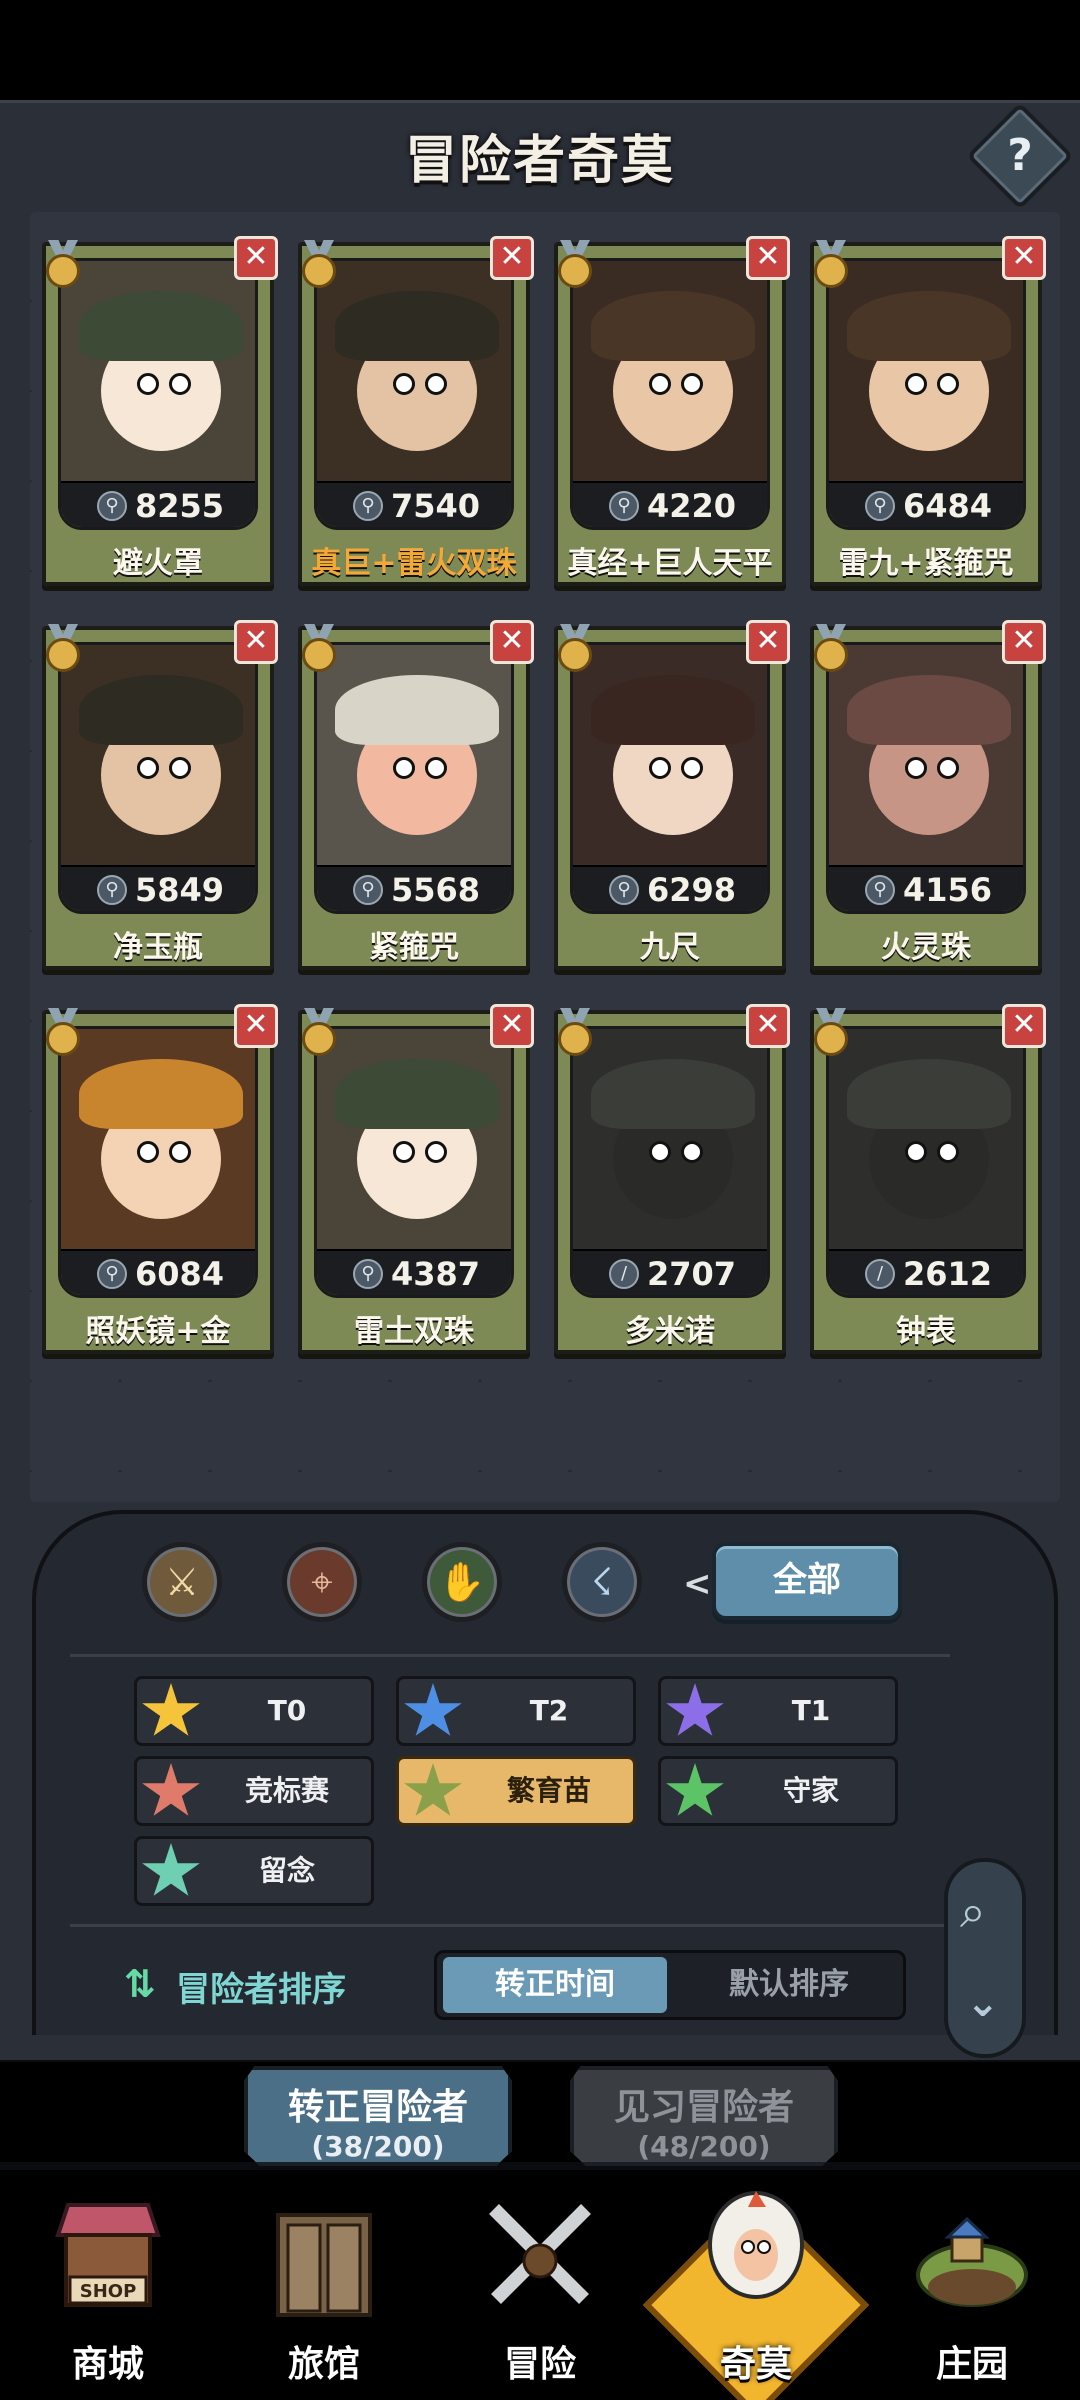 The height and width of the screenshot is (2400, 1080). Describe the element at coordinates (926, 1272) in the screenshot. I see `power-score-bar: / 2612` at that location.